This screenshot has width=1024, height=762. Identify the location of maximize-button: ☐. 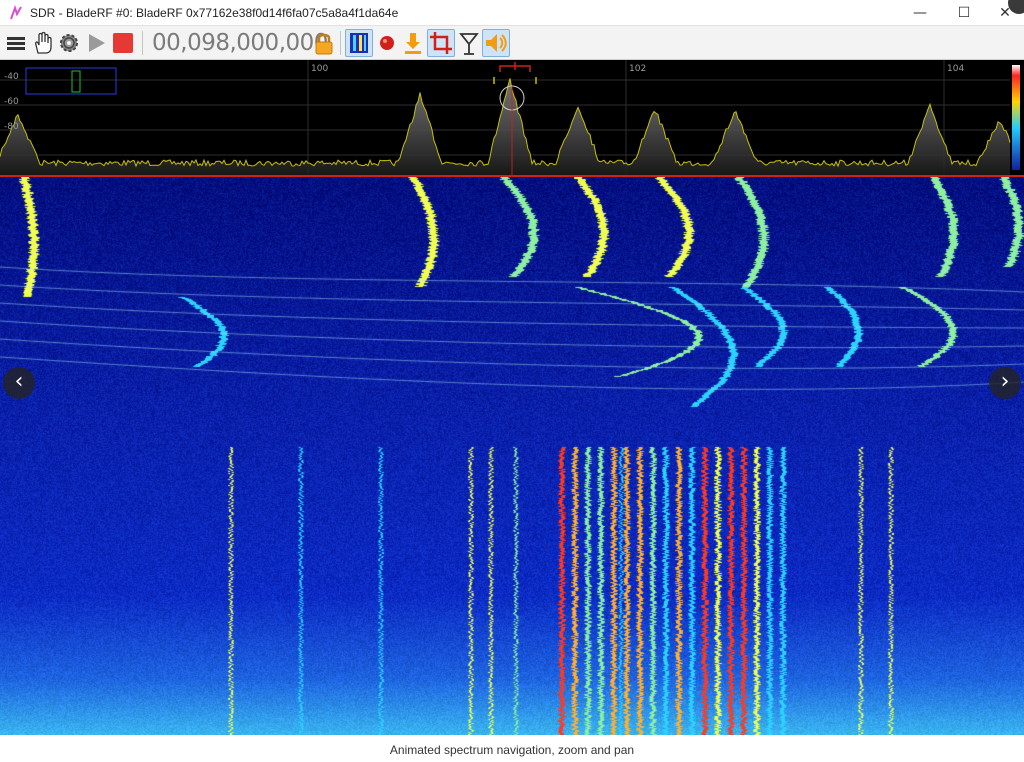
(964, 13).